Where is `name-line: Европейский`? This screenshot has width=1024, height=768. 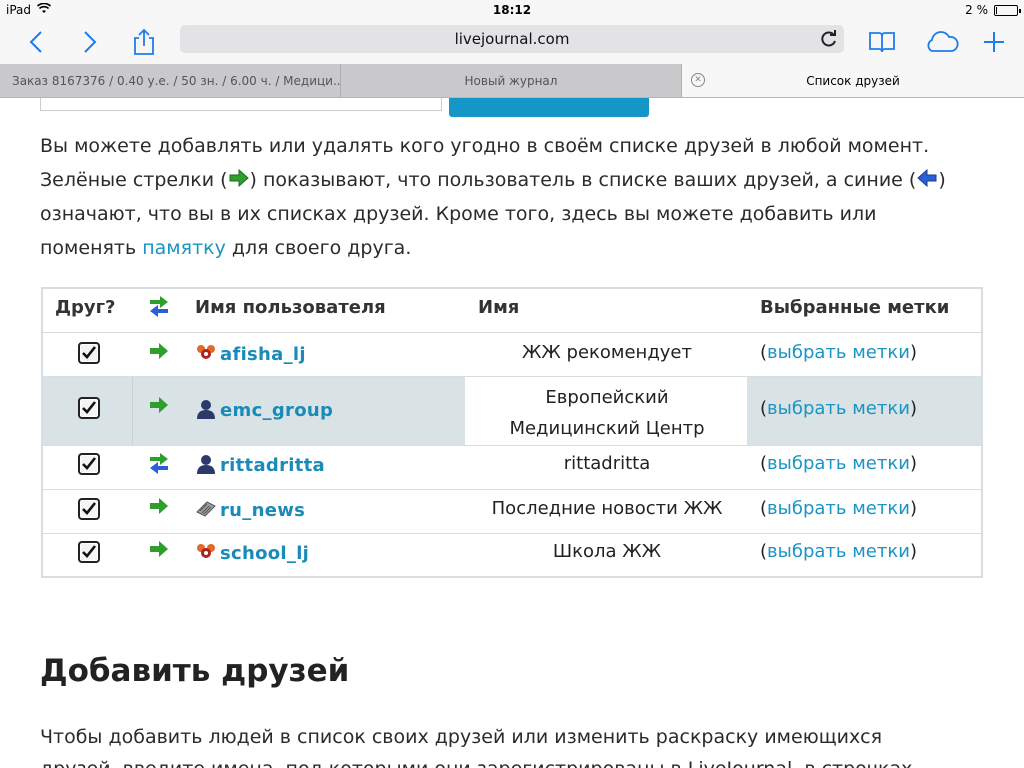 name-line: Европейский is located at coordinates (607, 397).